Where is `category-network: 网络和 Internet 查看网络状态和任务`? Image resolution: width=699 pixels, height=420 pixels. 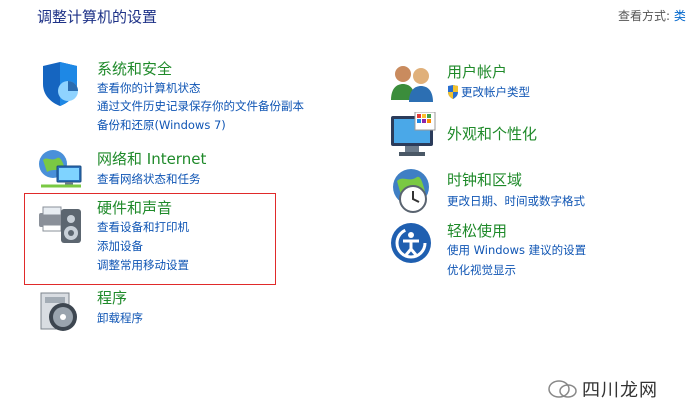
category-network: 网络和 Internet 查看网络状态和任务 is located at coordinates (167, 168).